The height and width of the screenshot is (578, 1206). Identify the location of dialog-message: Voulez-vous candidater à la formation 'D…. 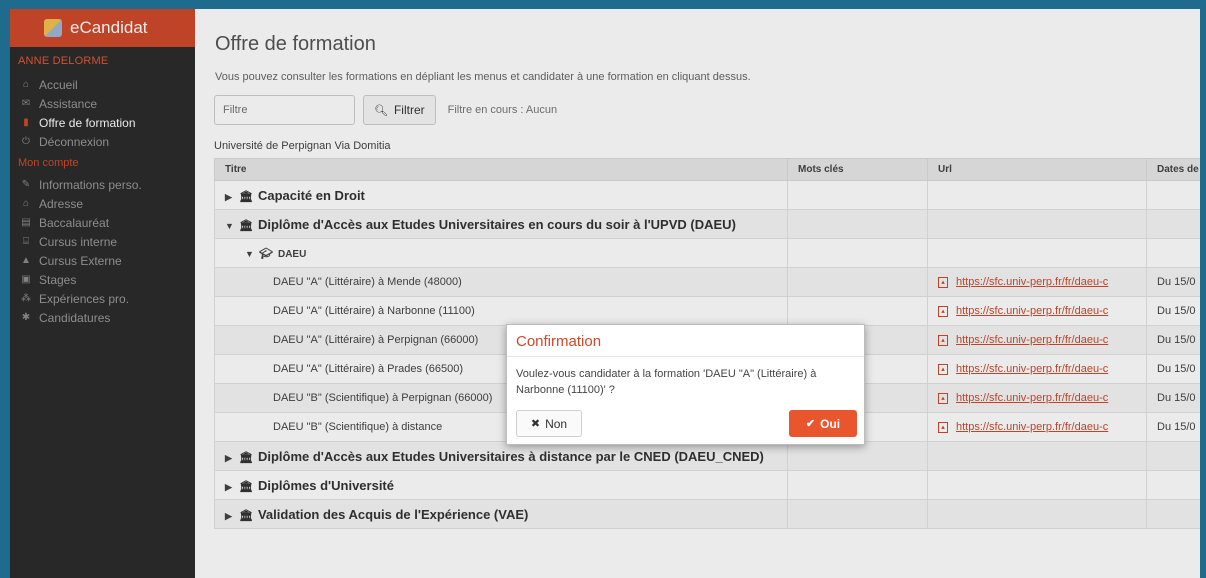
(666, 382).